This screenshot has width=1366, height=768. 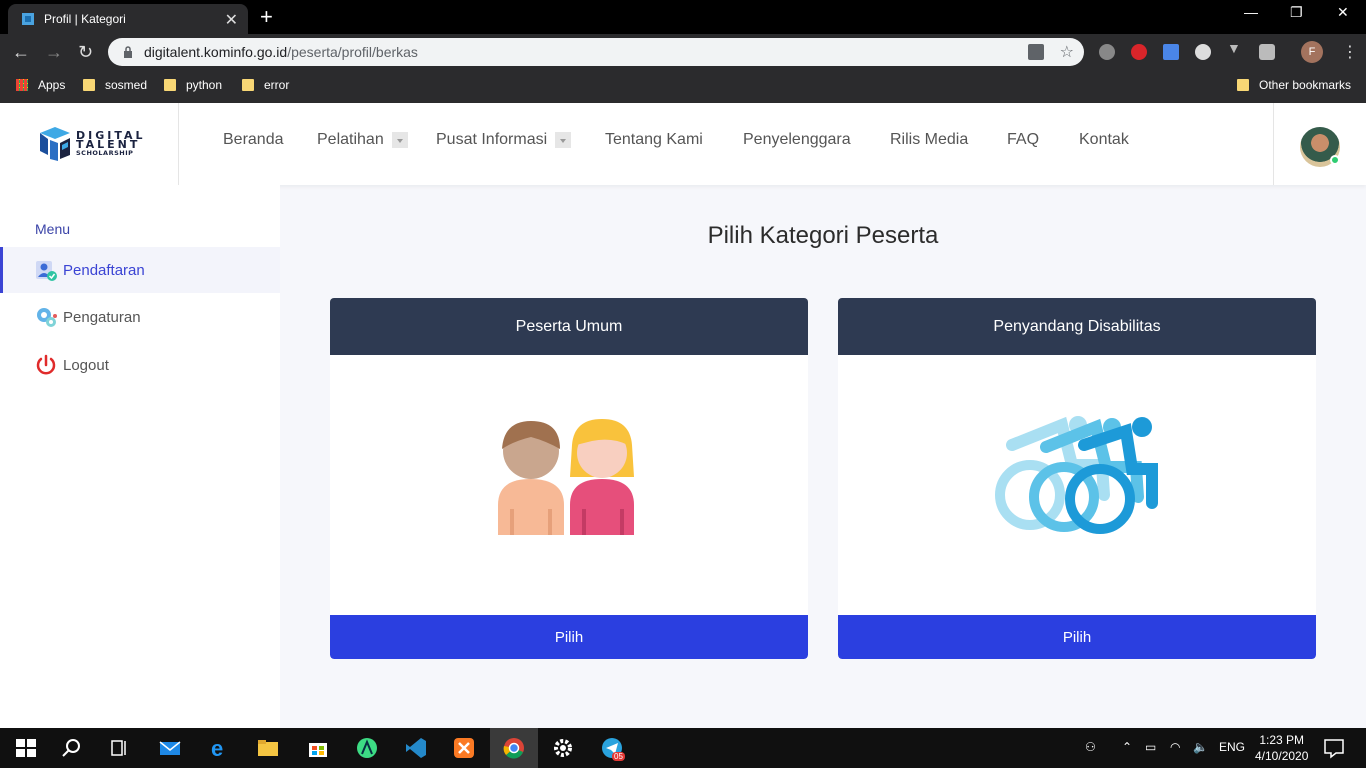 I want to click on task-view-icon, so click(x=120, y=748).